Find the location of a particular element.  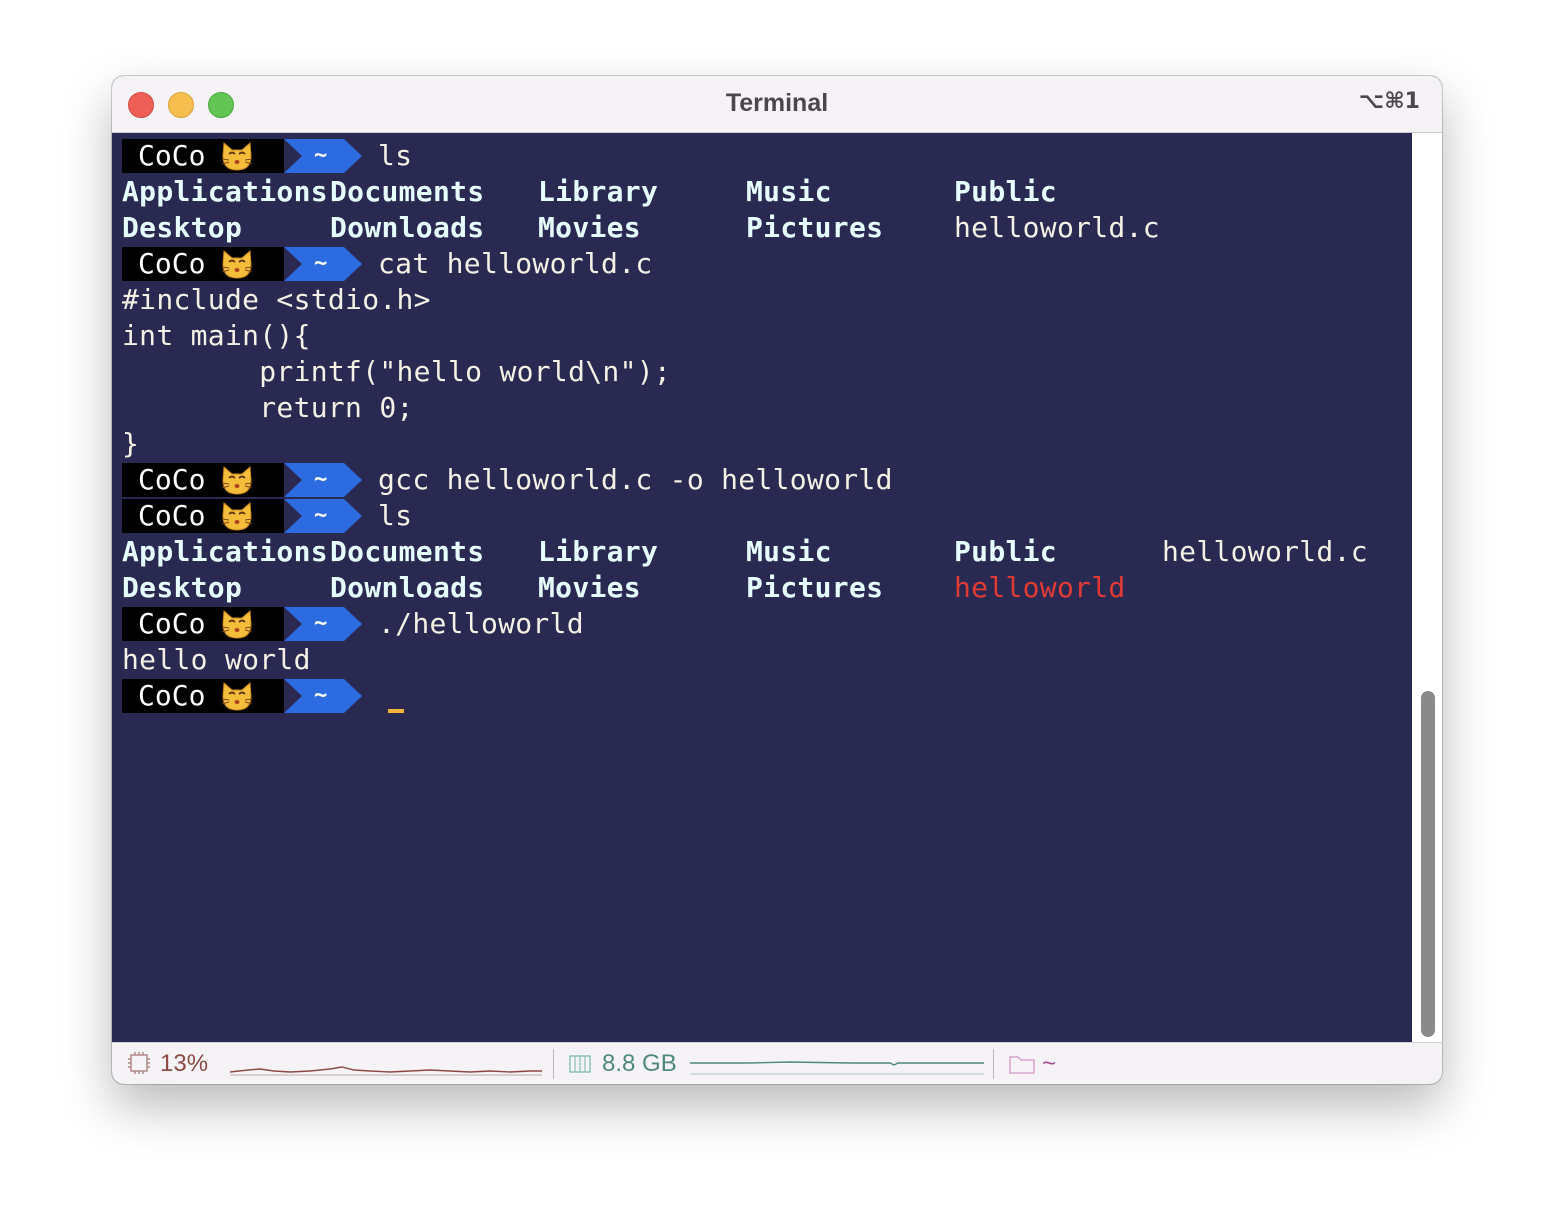

text-cursor is located at coordinates (396, 711).